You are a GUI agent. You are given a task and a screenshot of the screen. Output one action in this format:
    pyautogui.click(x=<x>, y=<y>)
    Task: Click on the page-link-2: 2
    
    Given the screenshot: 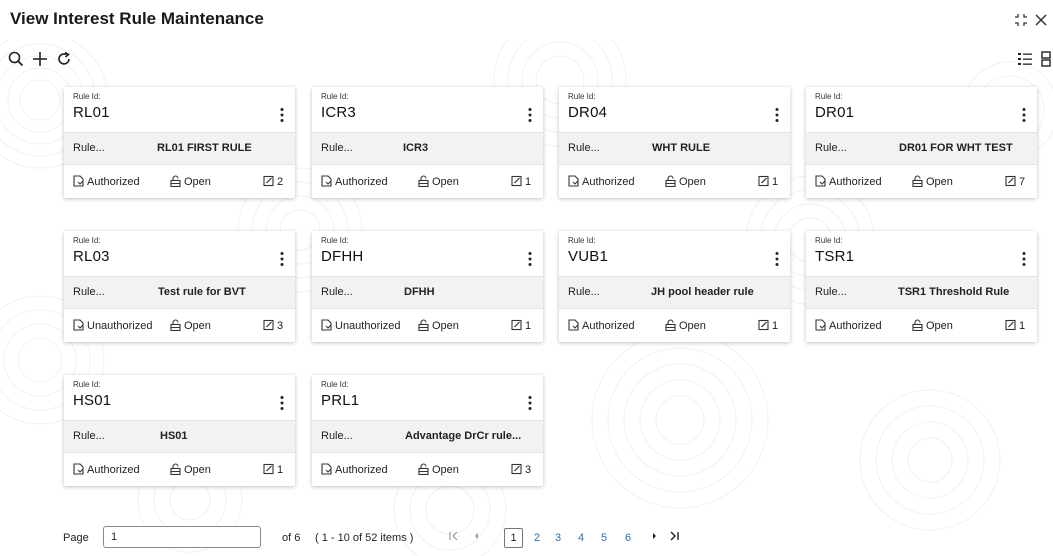 What is the action you would take?
    pyautogui.click(x=537, y=538)
    